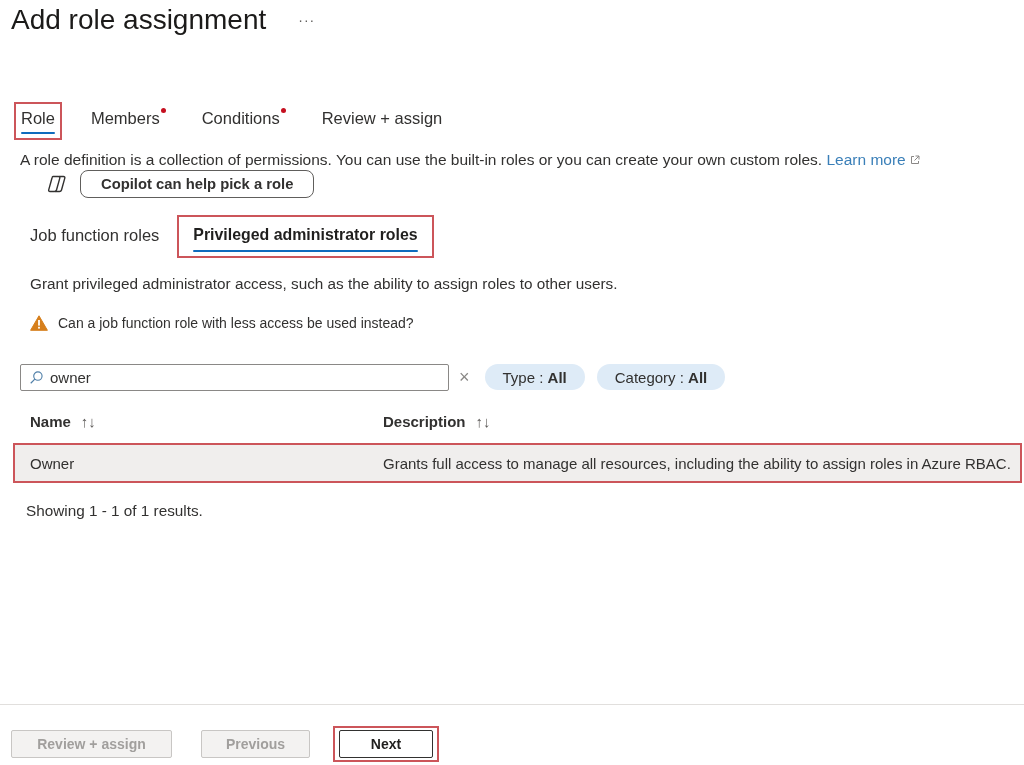 This screenshot has height=765, width=1024. Describe the element at coordinates (243, 121) in the screenshot. I see `tab: Conditions` at that location.